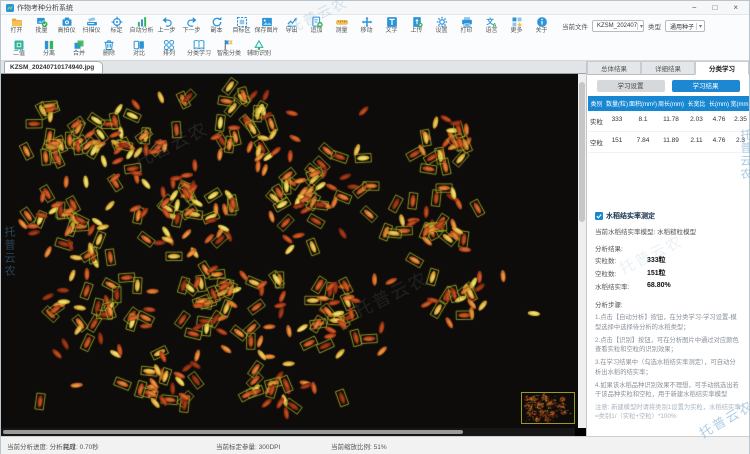 The width and height of the screenshot is (750, 454). I want to click on toolbar-next-step-button: 下一步, so click(191, 25).